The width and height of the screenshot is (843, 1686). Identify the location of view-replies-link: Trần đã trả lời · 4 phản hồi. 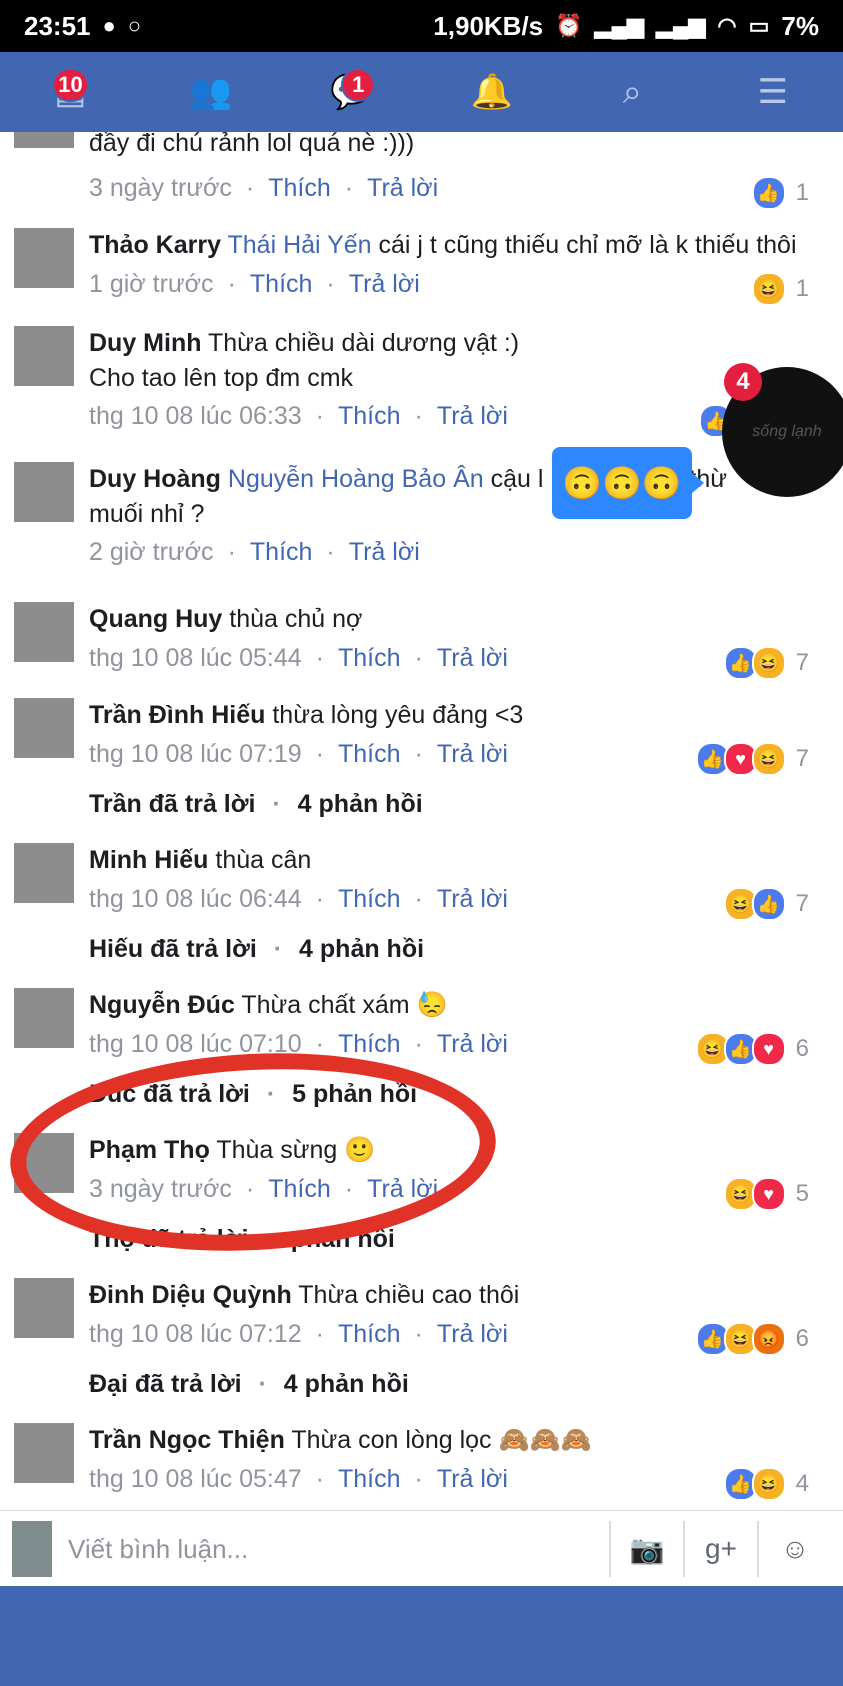
(256, 804).